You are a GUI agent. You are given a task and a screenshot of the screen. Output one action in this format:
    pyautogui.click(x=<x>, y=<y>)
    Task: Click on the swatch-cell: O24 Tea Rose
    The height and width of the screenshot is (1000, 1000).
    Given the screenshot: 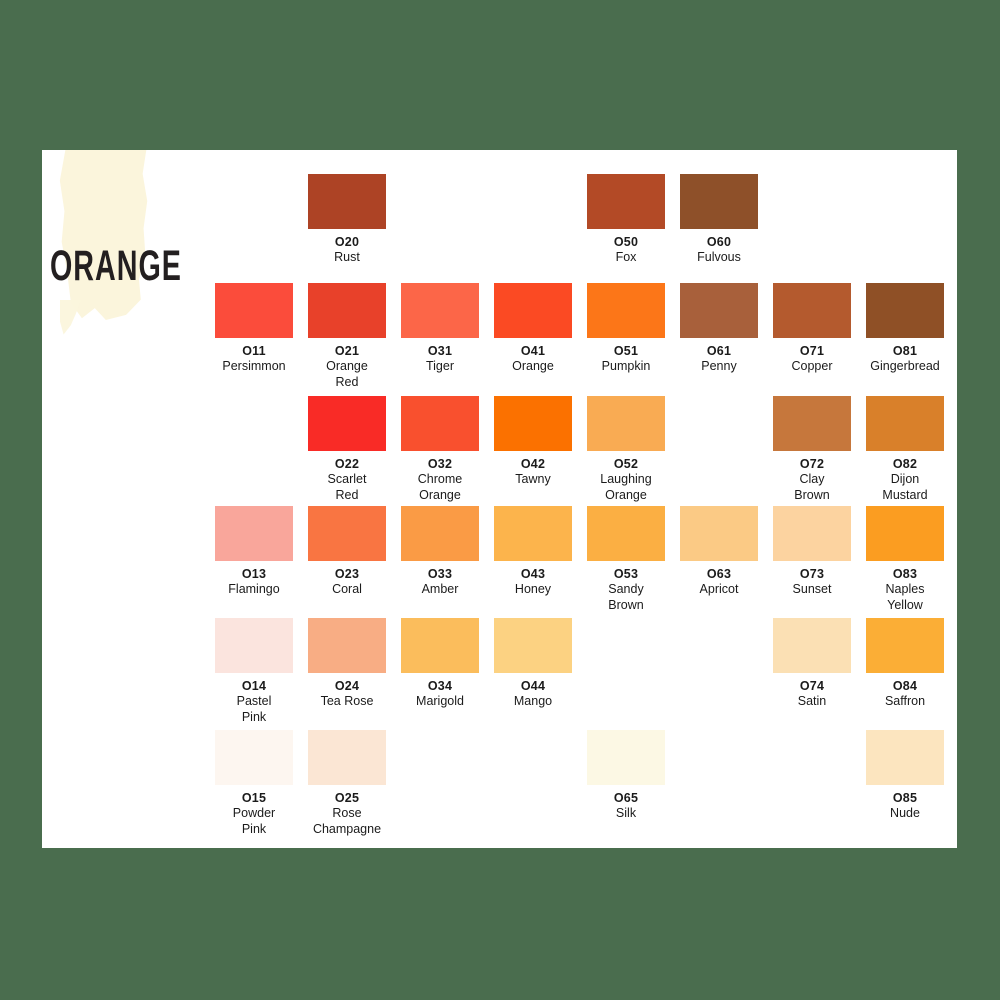 What is the action you would take?
    pyautogui.click(x=347, y=664)
    